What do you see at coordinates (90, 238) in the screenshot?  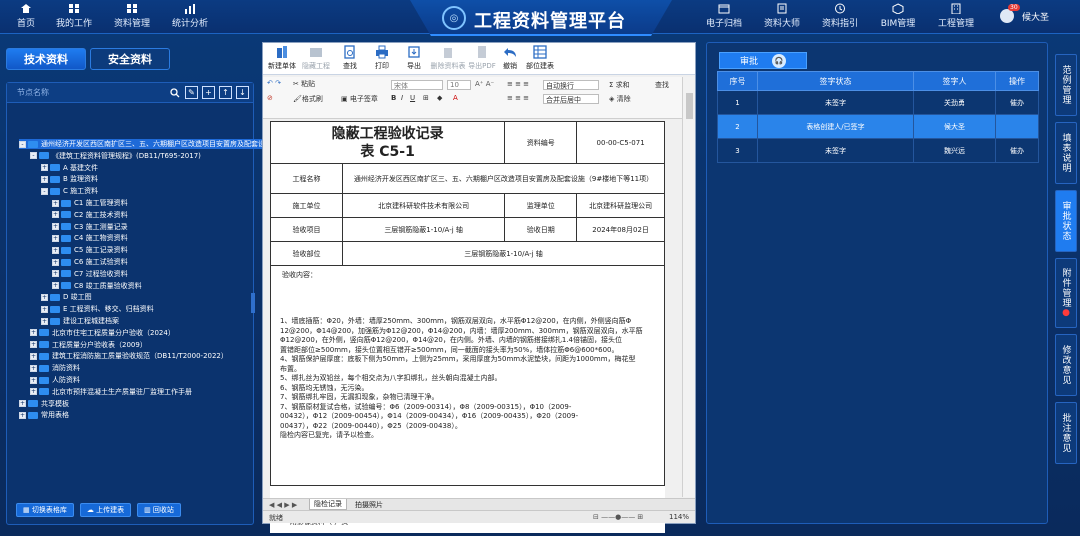 I see `tree-node: + C4 施工物资资料` at bounding box center [90, 238].